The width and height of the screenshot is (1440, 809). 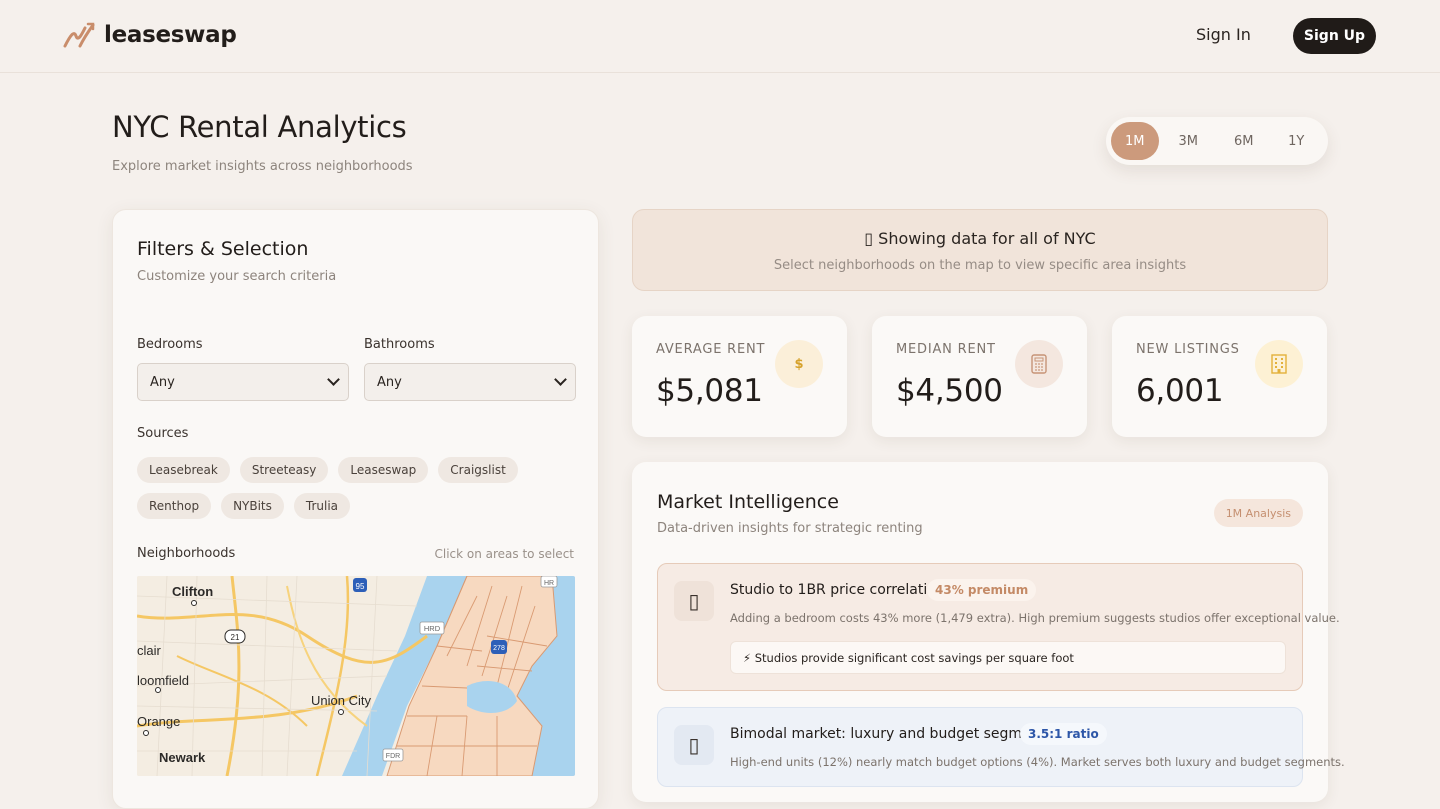 What do you see at coordinates (1135, 141) in the screenshot?
I see `range-option-1m: 1M` at bounding box center [1135, 141].